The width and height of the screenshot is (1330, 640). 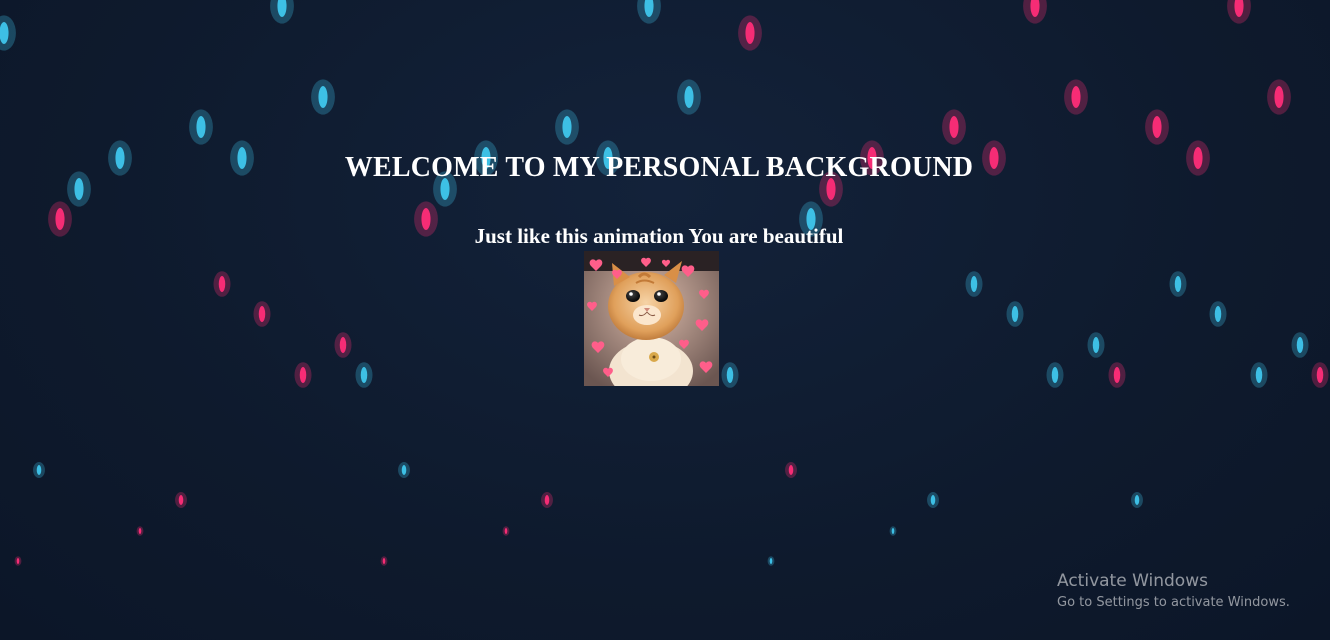 I want to click on page-title: WELCOME TO MY PERSONAL BACKGROUND, so click(x=659, y=167).